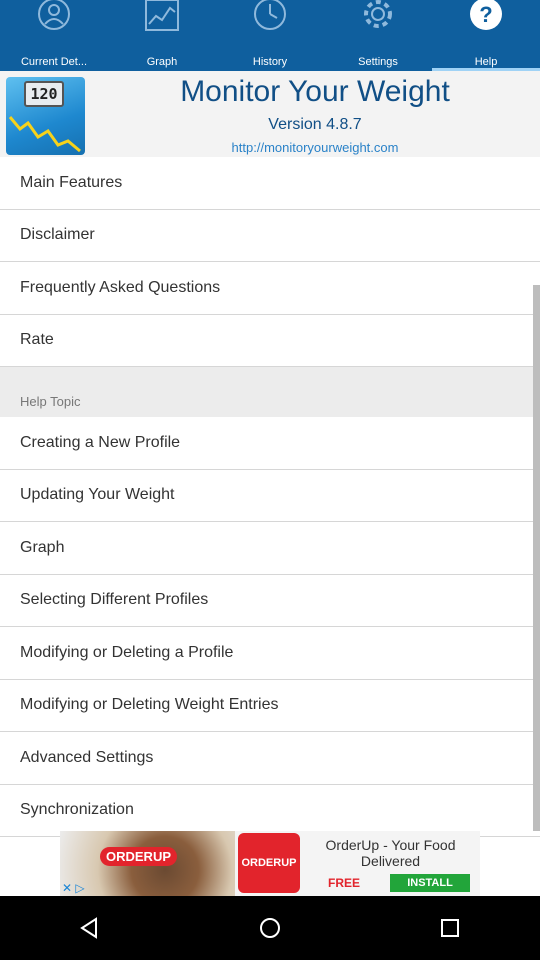  I want to click on list-item-help-topic: Synchronization, so click(270, 810).